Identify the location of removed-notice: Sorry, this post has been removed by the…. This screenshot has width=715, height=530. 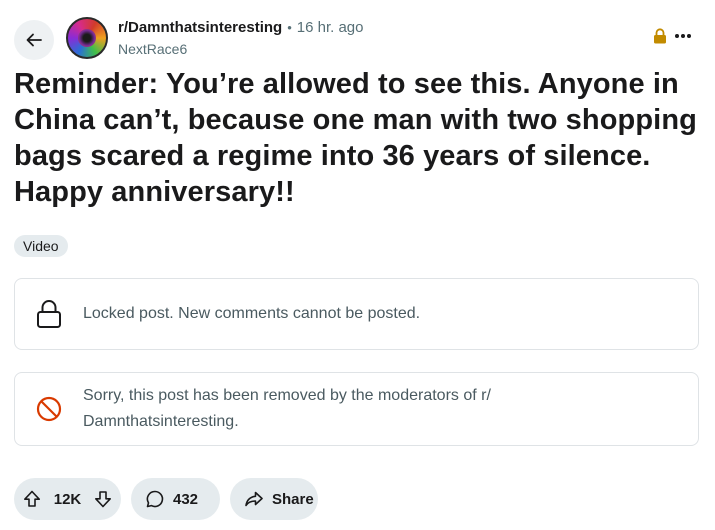
(356, 409).